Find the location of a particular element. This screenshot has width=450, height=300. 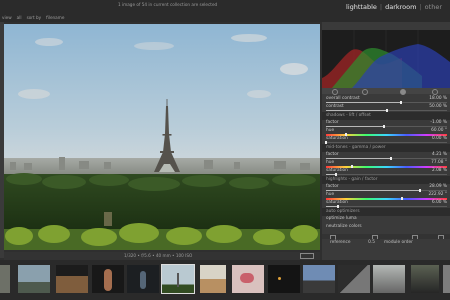

power-icon is located at coordinates (335, 92).